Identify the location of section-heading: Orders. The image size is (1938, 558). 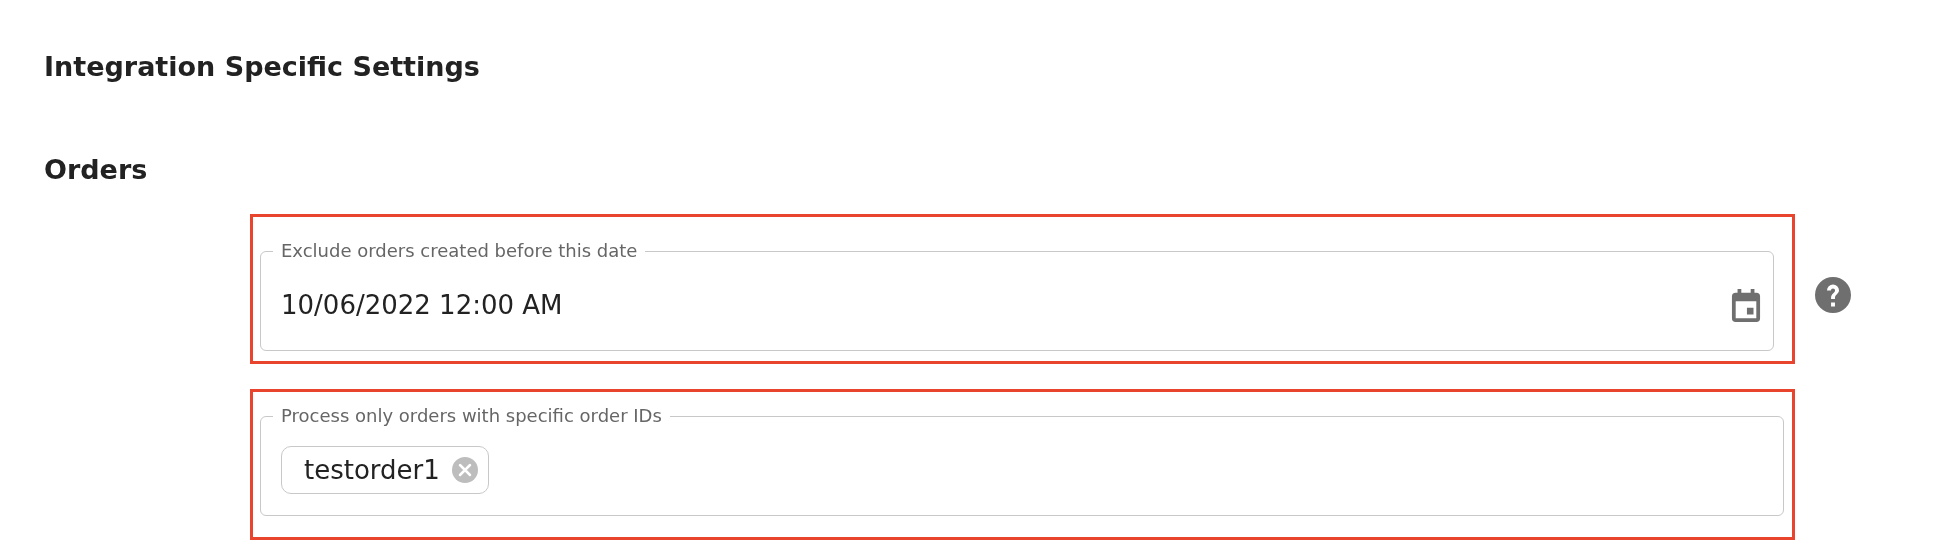
(96, 170).